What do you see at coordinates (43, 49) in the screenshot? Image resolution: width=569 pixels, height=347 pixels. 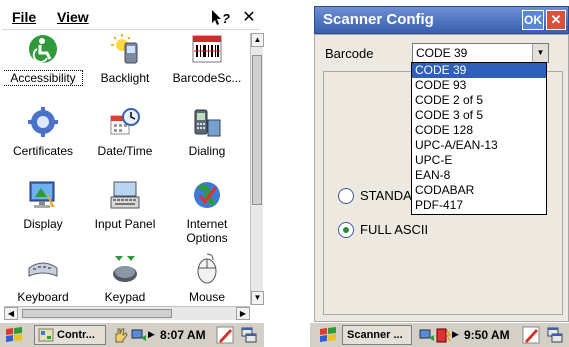 I see `accessibility-icon` at bounding box center [43, 49].